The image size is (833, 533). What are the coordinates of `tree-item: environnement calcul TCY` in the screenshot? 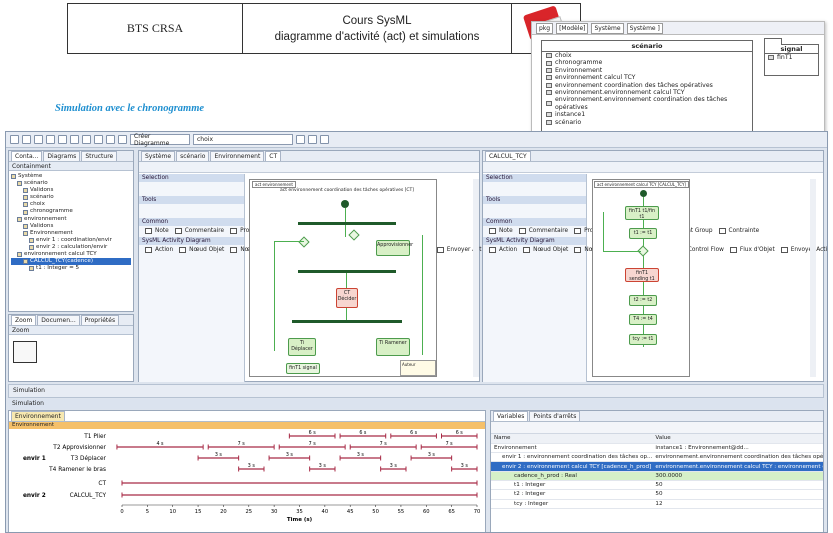 It's located at (71, 254).